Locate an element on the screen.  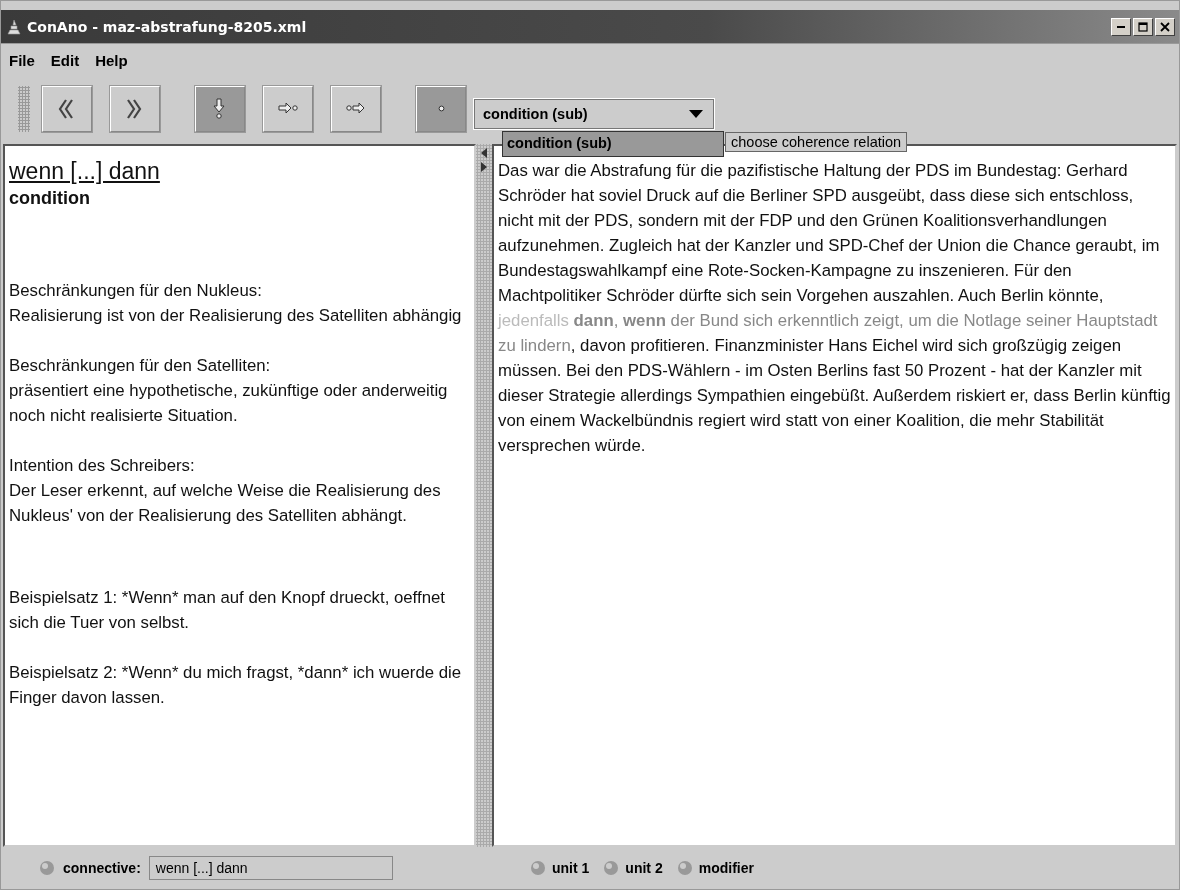
section-text: präsentiert eine hypothetische, zukünftige oder anderweitig noch nicht realisierte Situation. is located at coordinates (229, 403).